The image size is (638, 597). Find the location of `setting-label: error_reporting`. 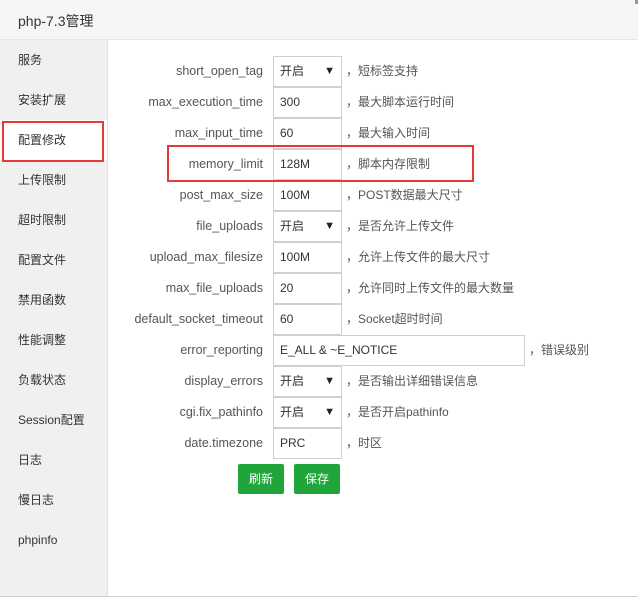

setting-label: error_reporting is located at coordinates (221, 350).